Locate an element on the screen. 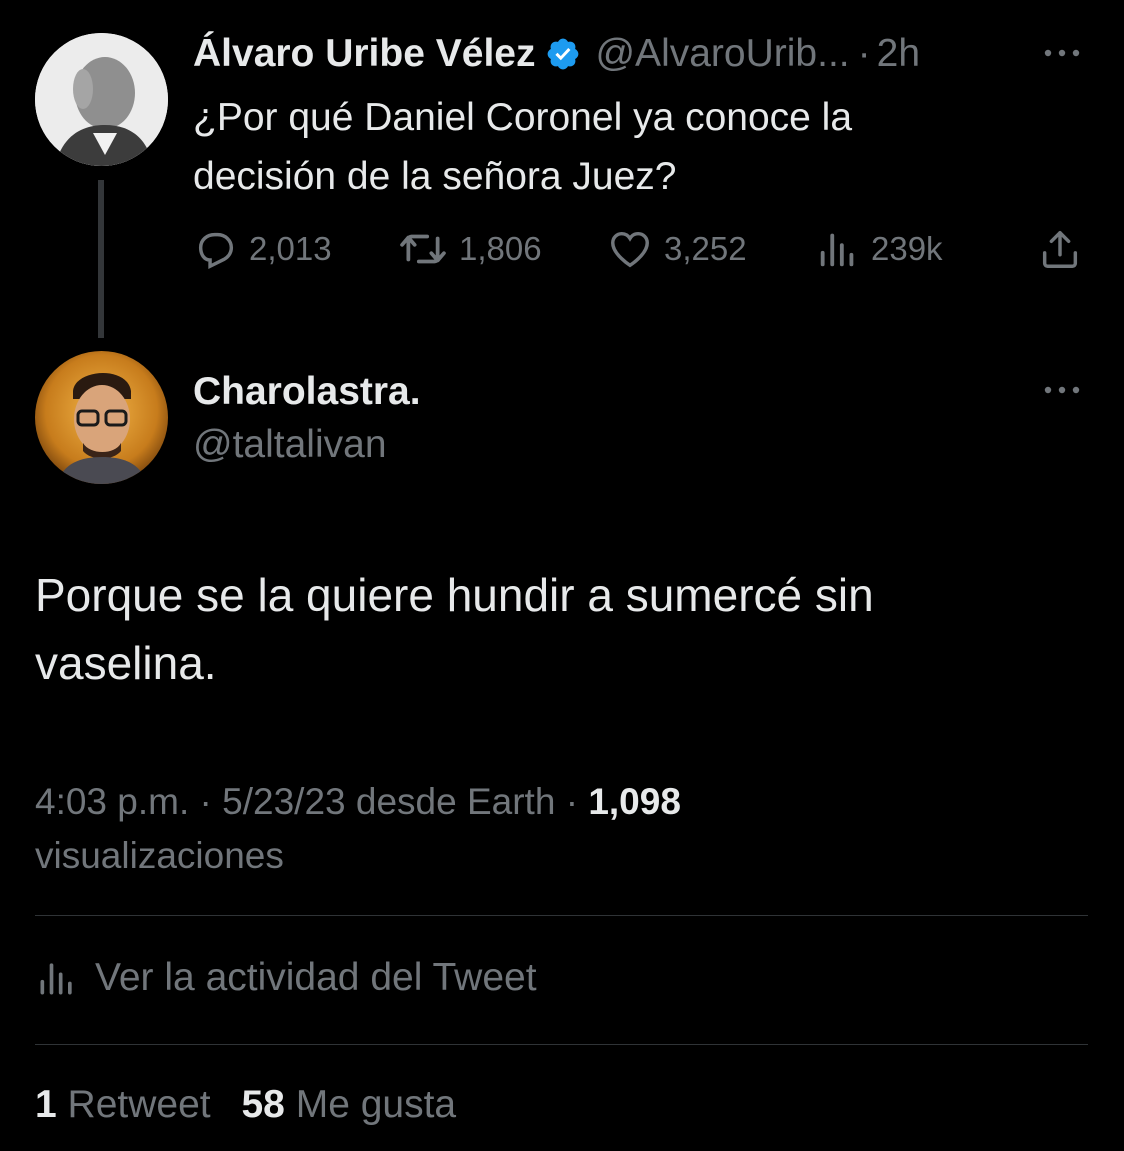 This screenshot has width=1124, height=1151. retweet-icon is located at coordinates (423, 249).